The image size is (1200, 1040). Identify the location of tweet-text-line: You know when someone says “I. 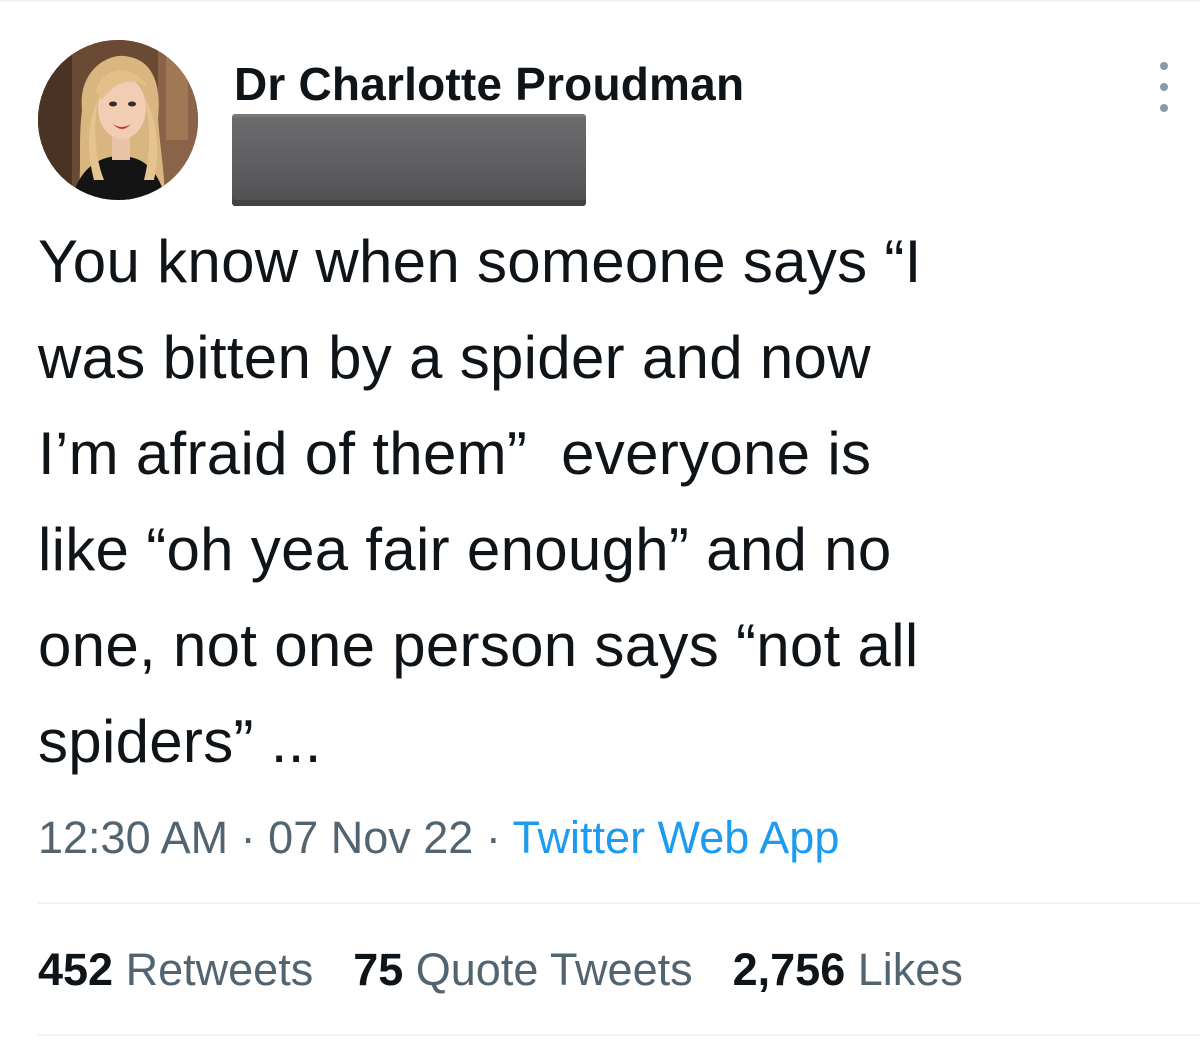
(480, 261).